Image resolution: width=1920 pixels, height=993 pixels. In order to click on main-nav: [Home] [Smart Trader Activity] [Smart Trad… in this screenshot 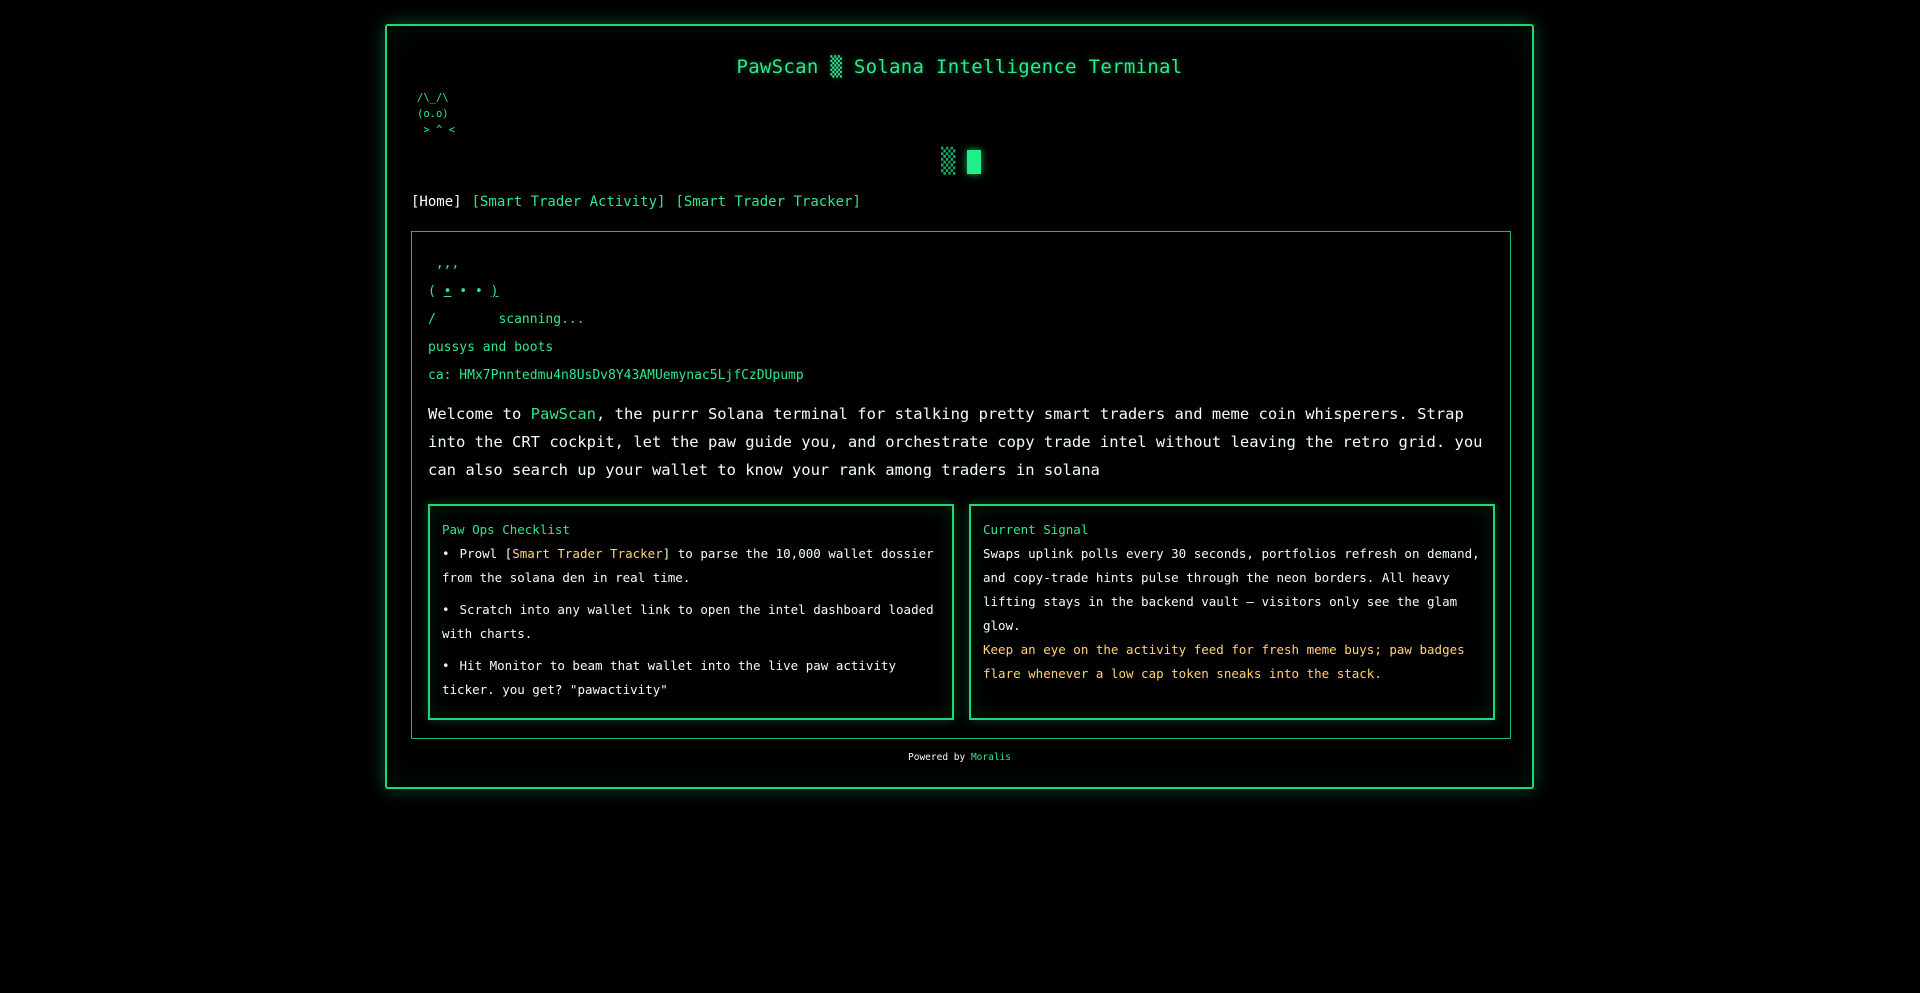, I will do `click(641, 202)`.